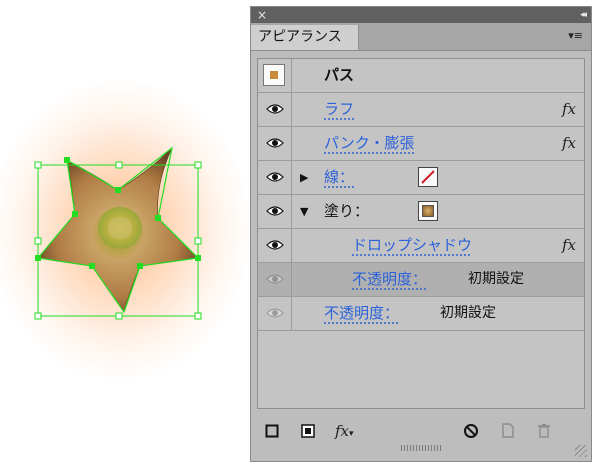 Image resolution: width=600 pixels, height=468 pixels. Describe the element at coordinates (351, 434) in the screenshot. I see `chevron-down-icon: ▾` at that location.